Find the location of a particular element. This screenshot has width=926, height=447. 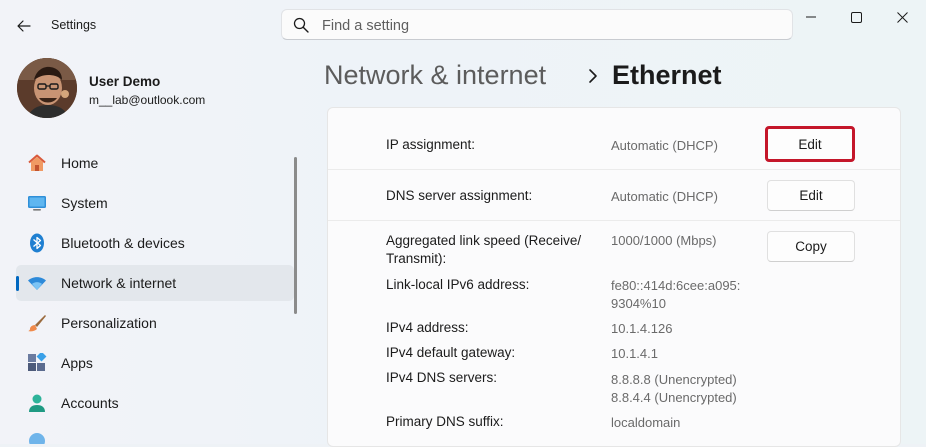

ipv6-address-label: Link-local IPv6 address: is located at coordinates (458, 284).